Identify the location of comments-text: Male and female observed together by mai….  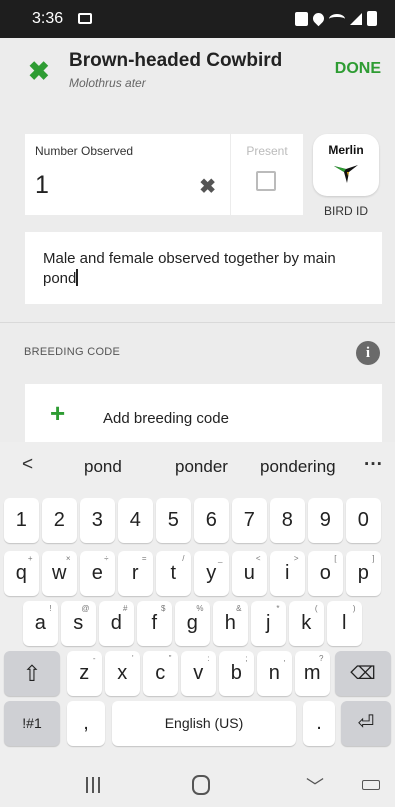
(189, 268).